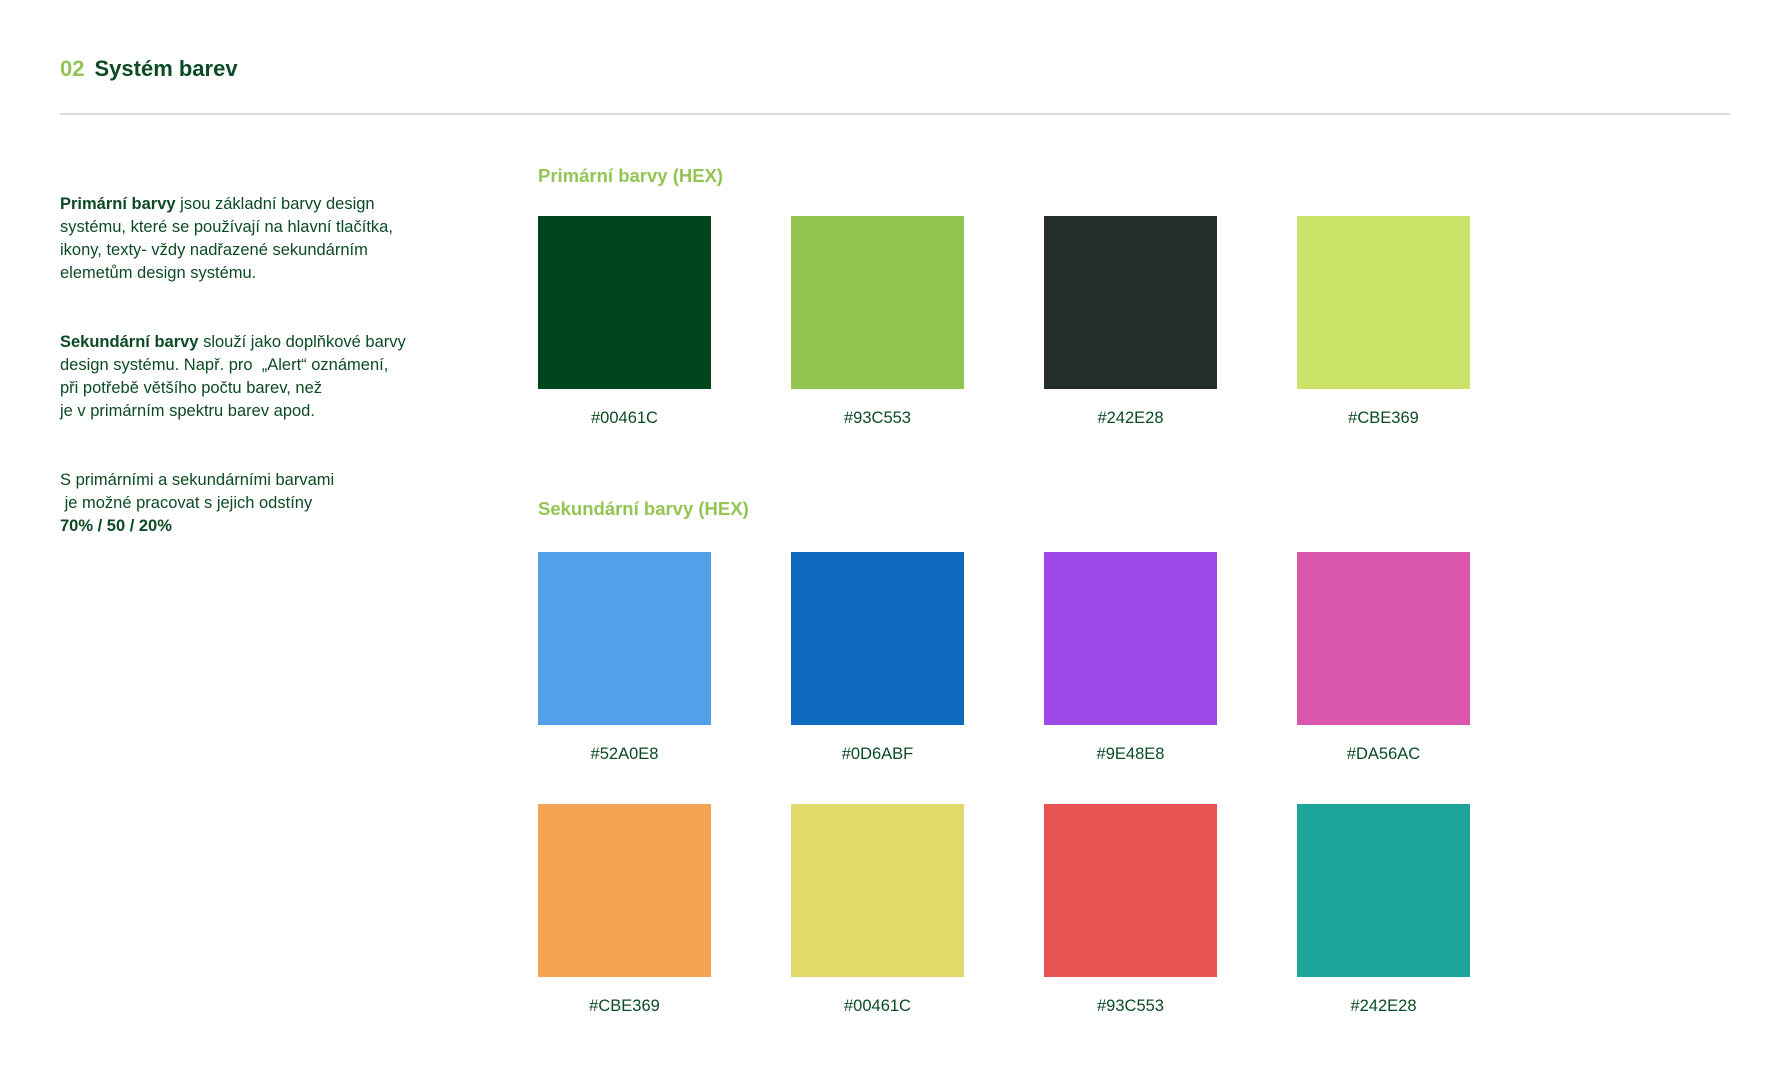  Describe the element at coordinates (186, 503) in the screenshot. I see `shades-desc-line2: je možné pracovat s jejich odstíny` at that location.